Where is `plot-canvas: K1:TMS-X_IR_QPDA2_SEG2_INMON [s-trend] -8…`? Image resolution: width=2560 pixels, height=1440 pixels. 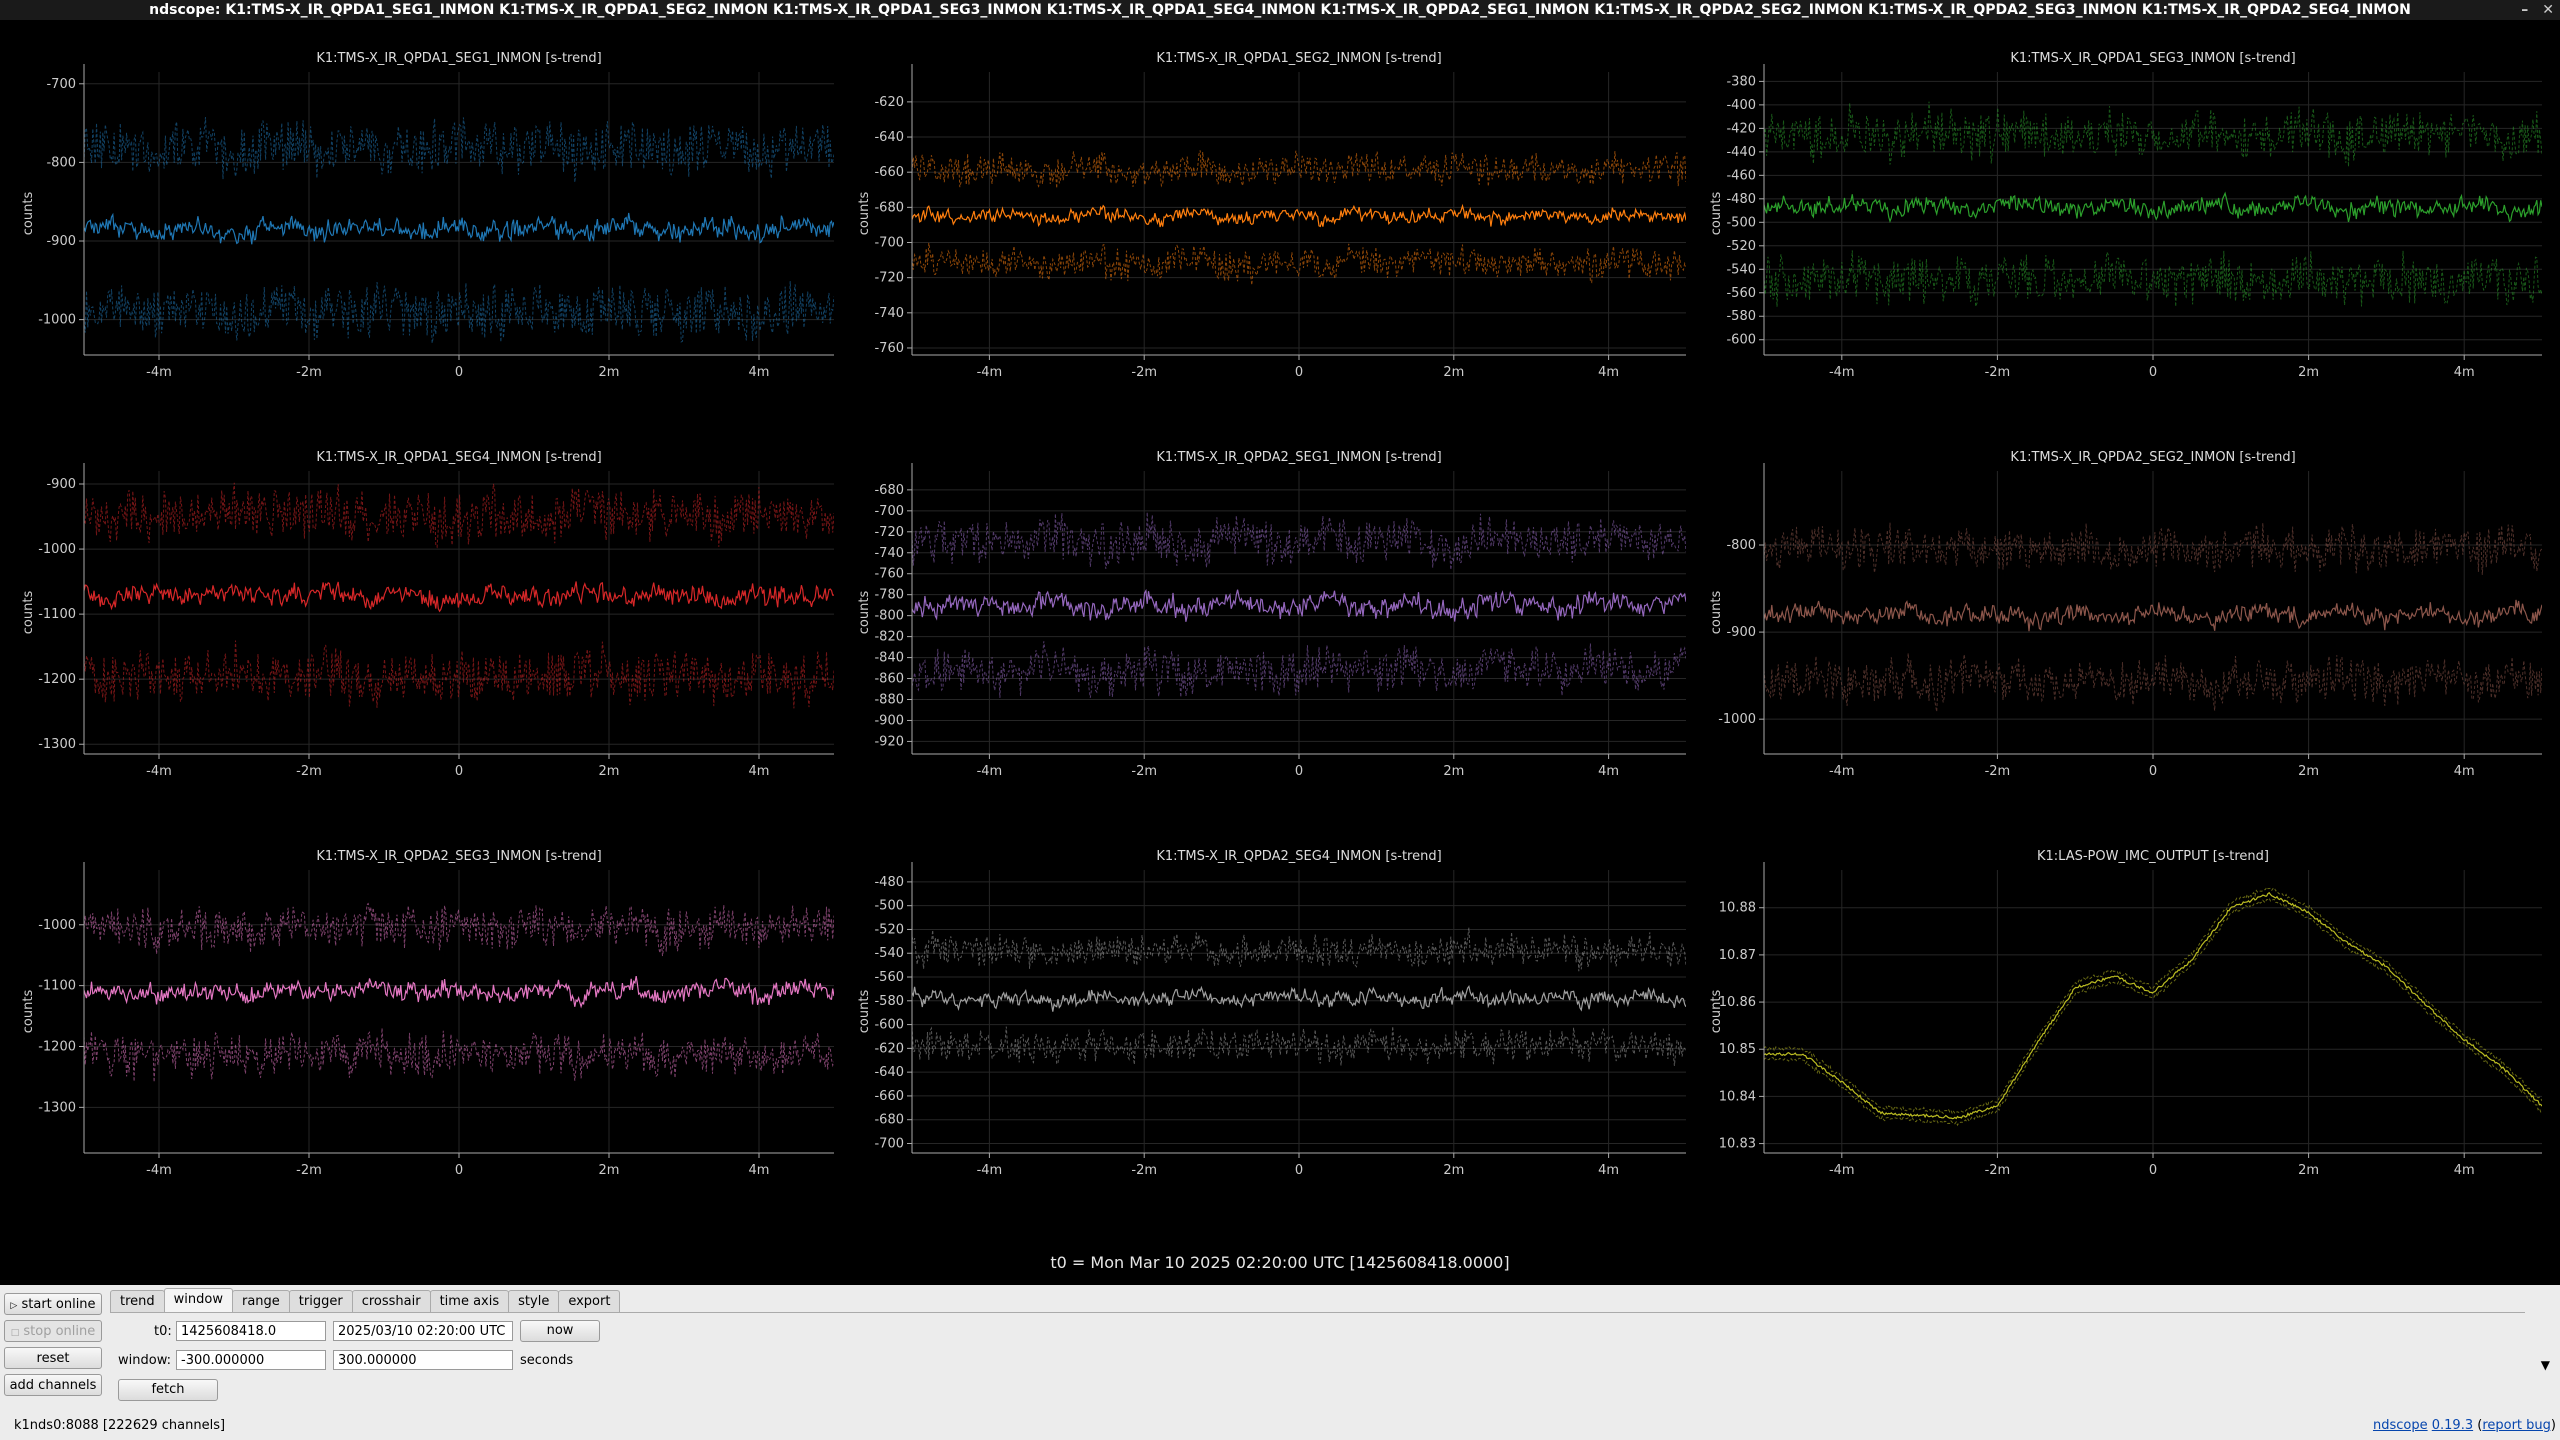
plot-canvas: K1:TMS-X_IR_QPDA2_SEG2_INMON [s-trend] -8… is located at coordinates (2132, 618).